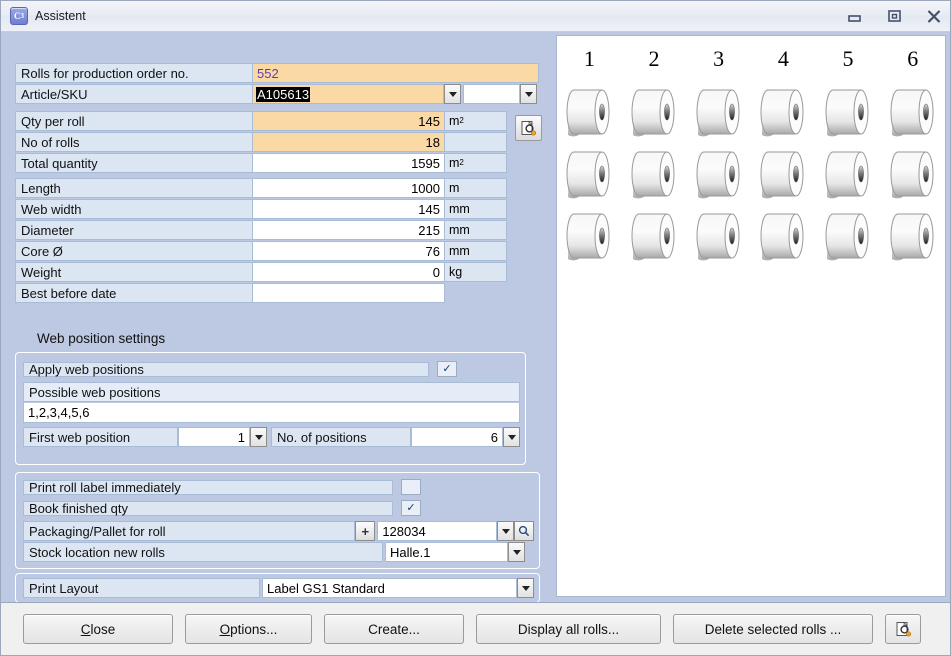  I want to click on field-row-apply-web-positions: Apply web positions, so click(271, 369).